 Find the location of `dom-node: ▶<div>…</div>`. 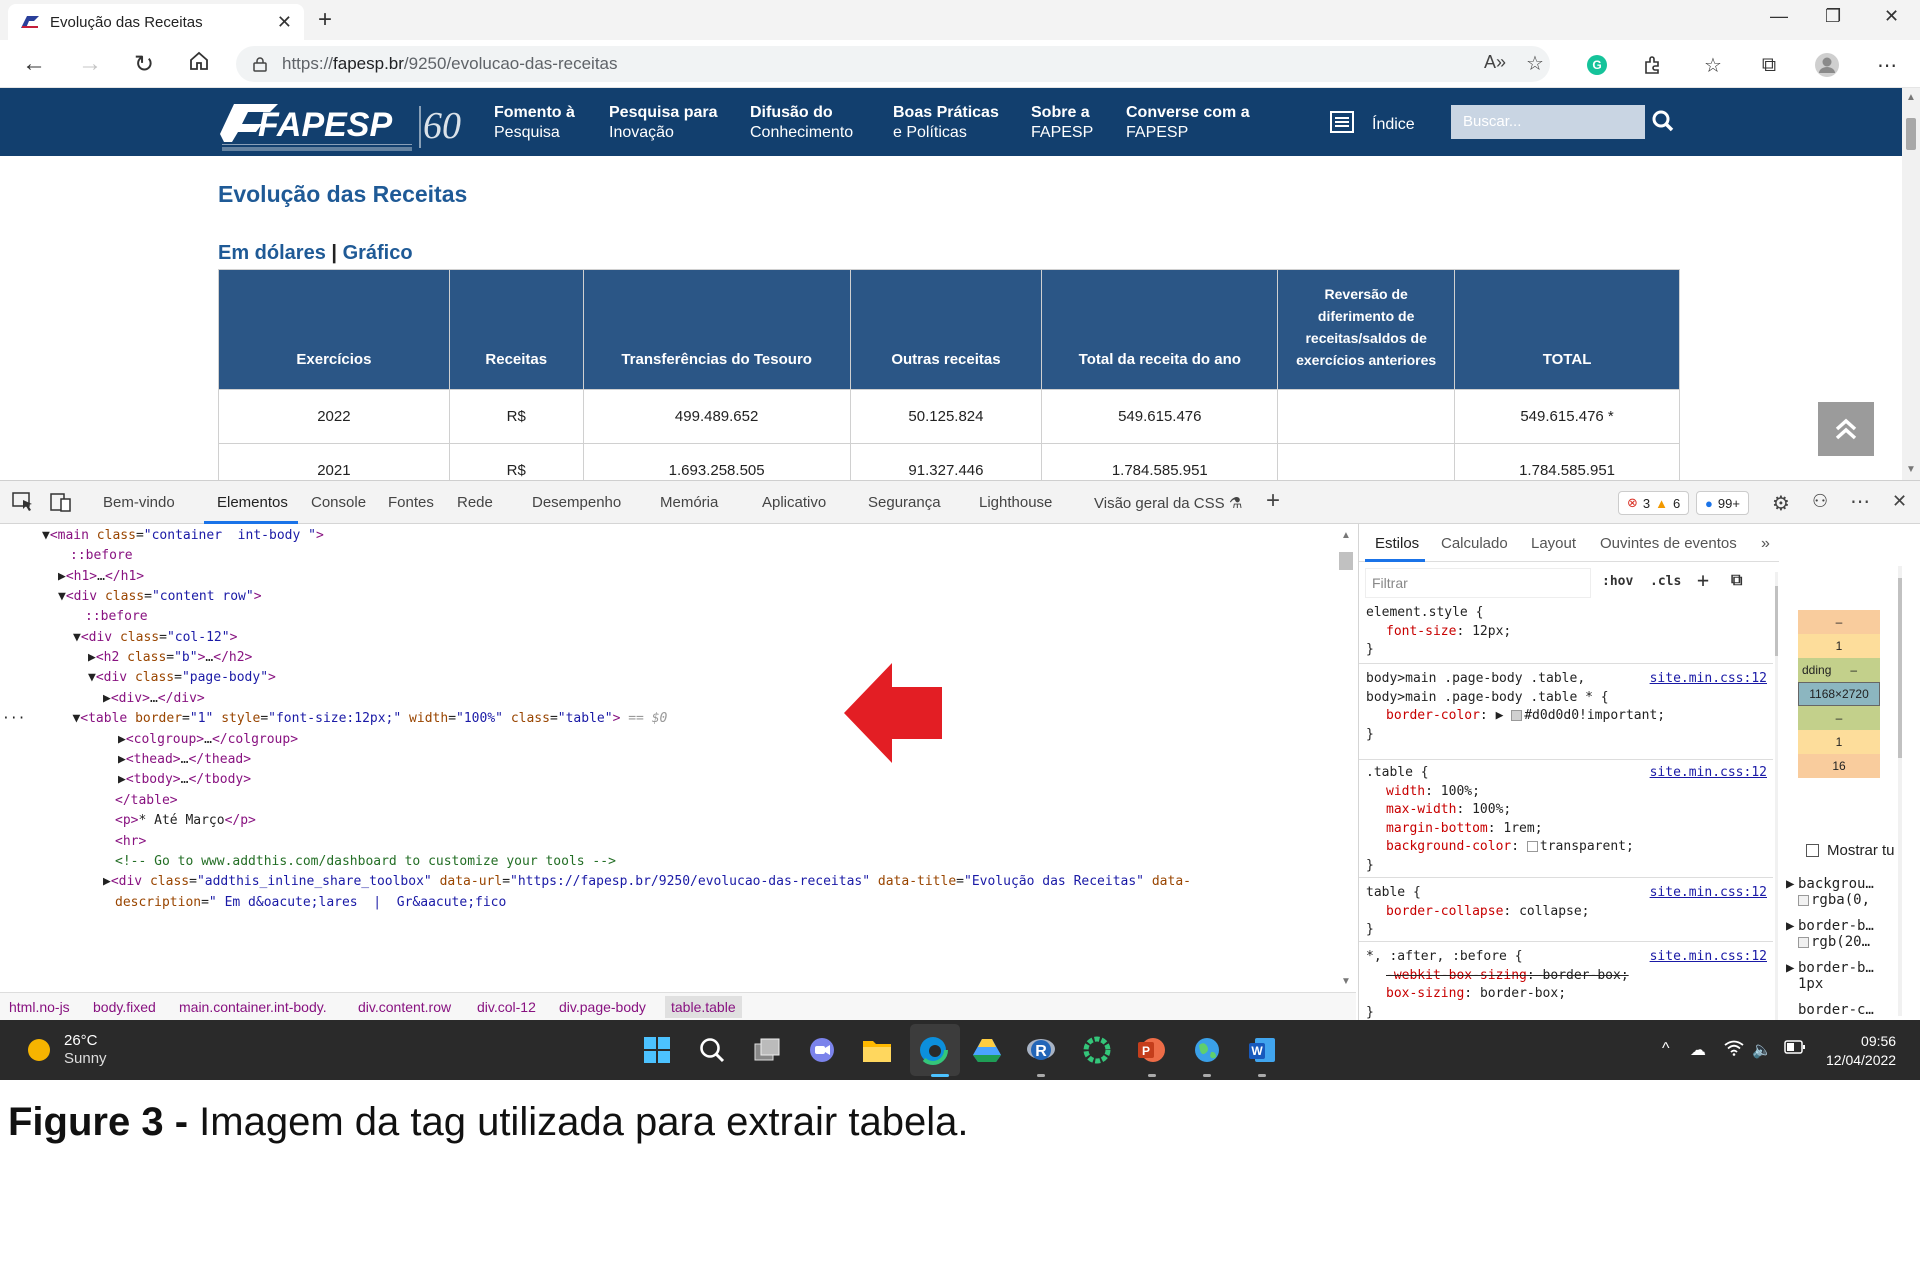

dom-node: ▶<div>…</div> is located at coordinates (154, 699).